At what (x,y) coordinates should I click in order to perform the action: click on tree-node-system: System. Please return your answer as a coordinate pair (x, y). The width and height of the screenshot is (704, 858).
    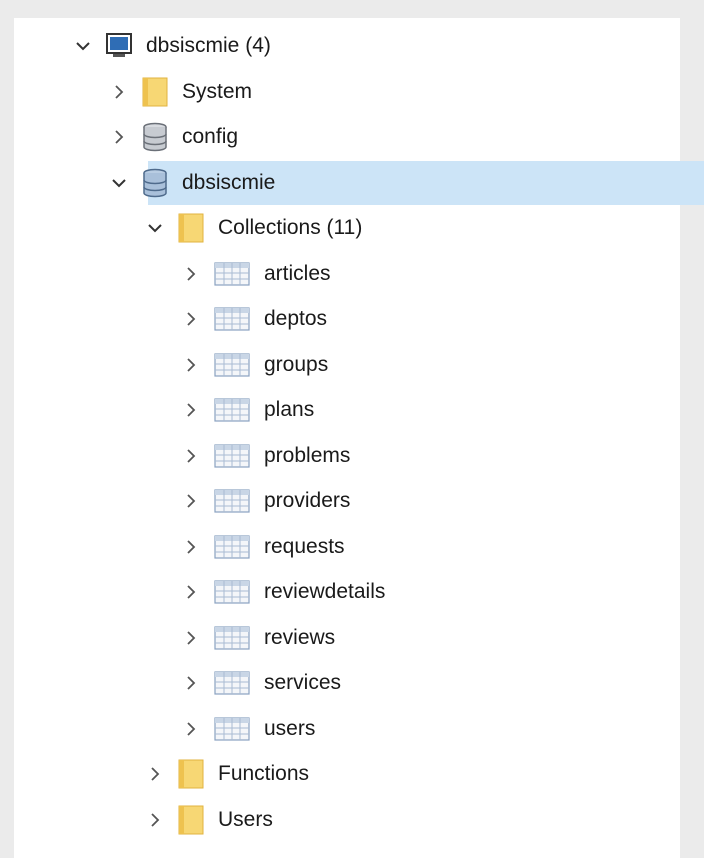
    Looking at the image, I should click on (359, 92).